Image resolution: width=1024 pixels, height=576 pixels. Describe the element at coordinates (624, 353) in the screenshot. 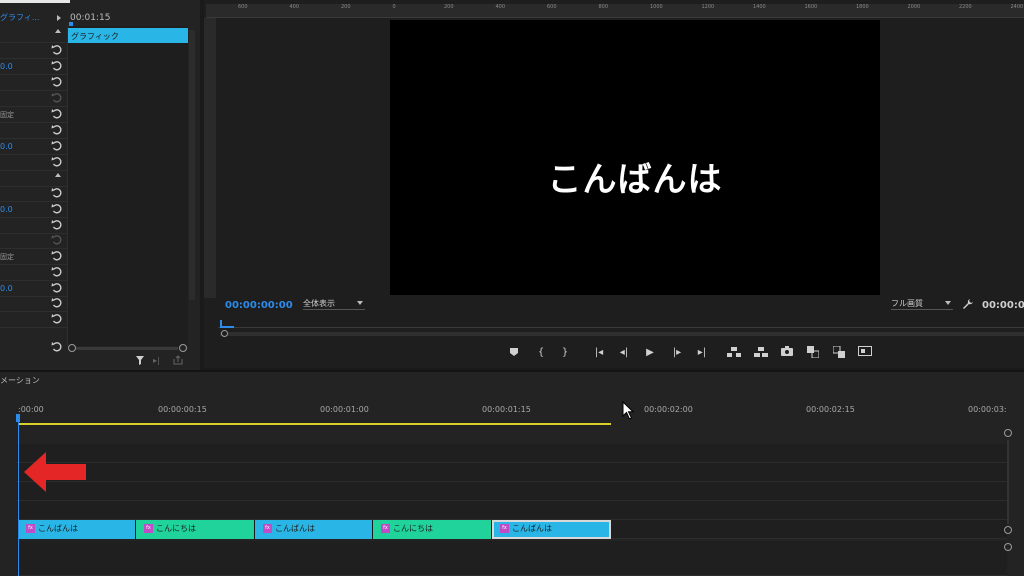

I see `step-back-button: ◂|` at that location.